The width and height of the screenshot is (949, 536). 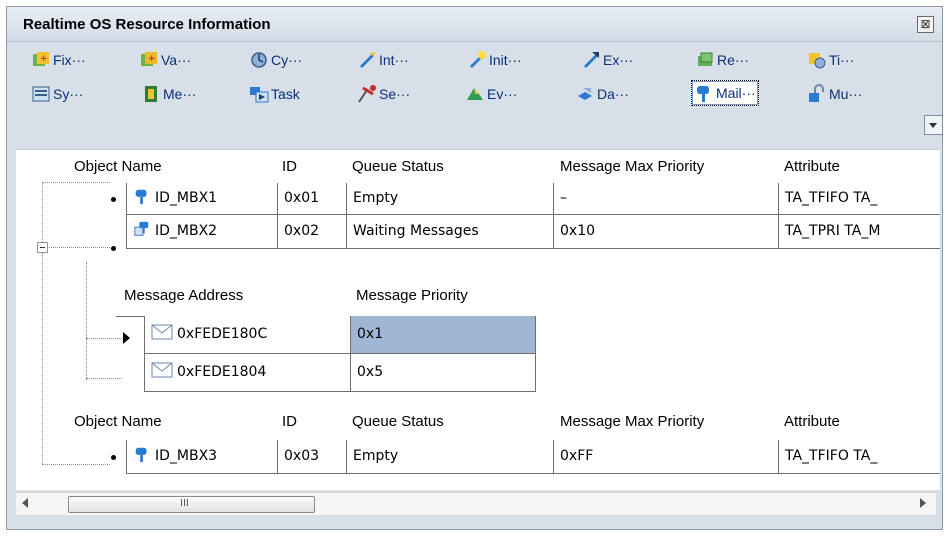 I want to click on exception-handler-icon, so click(x=591, y=60).